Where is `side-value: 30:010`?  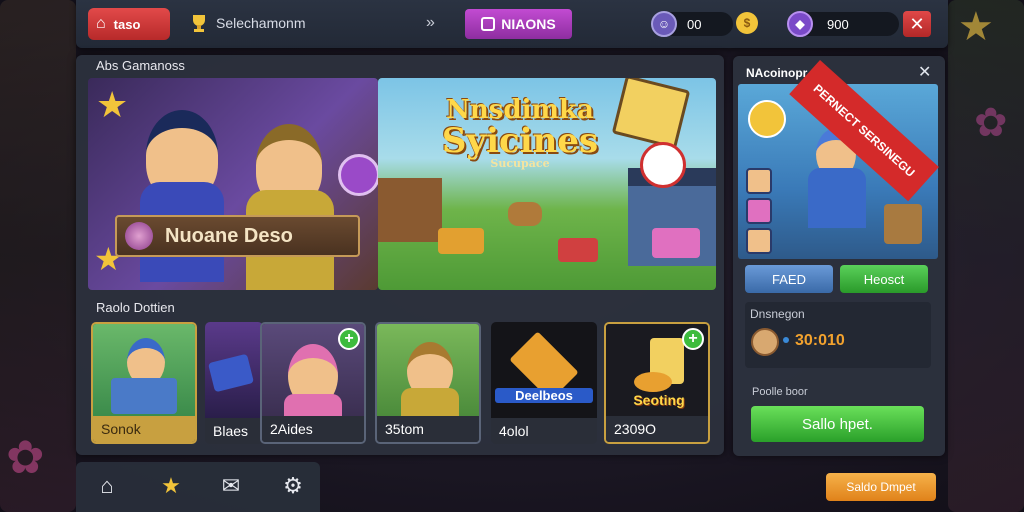
side-value: 30:010 is located at coordinates (820, 340).